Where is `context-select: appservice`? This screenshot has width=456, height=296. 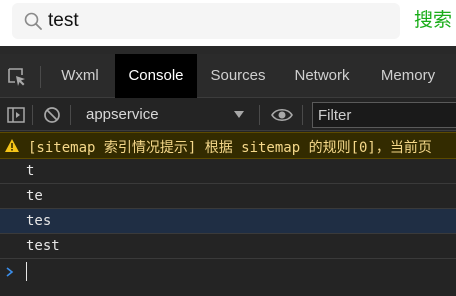
context-select: appservice is located at coordinates (165, 115).